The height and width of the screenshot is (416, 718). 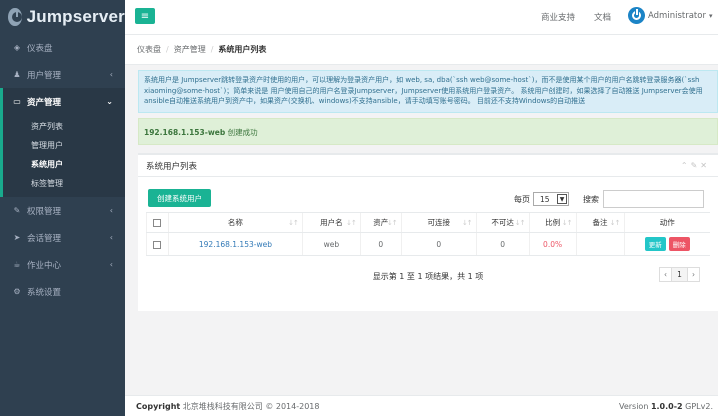 I want to click on breadcrumb-current: 系统用户列表, so click(x=242, y=49).